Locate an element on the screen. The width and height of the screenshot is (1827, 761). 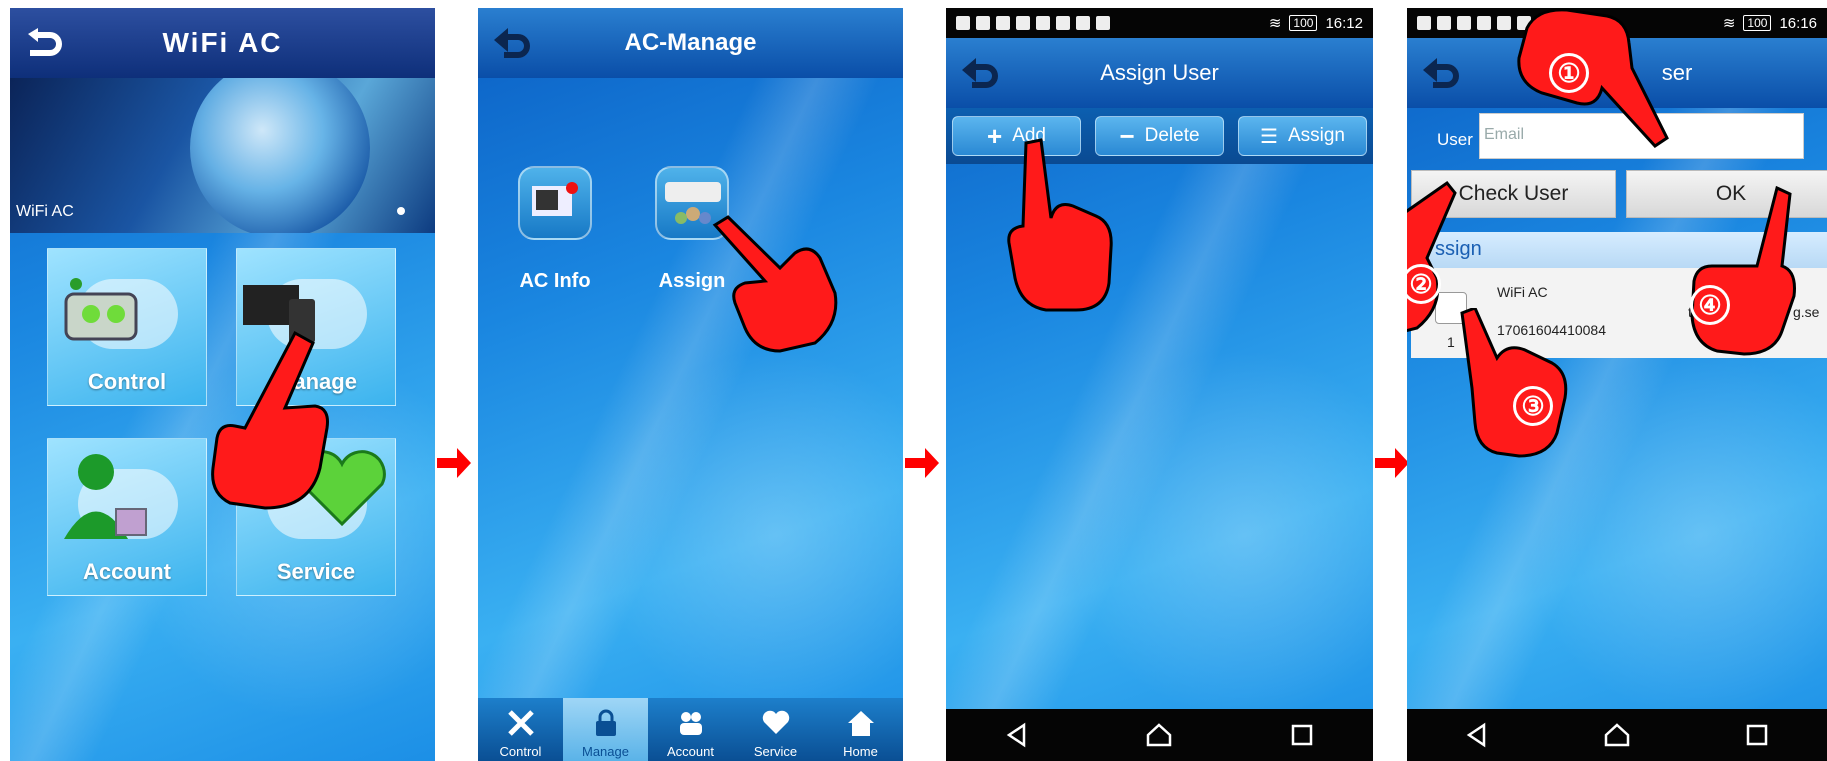
top-bar: AC-Manage is located at coordinates (690, 43).